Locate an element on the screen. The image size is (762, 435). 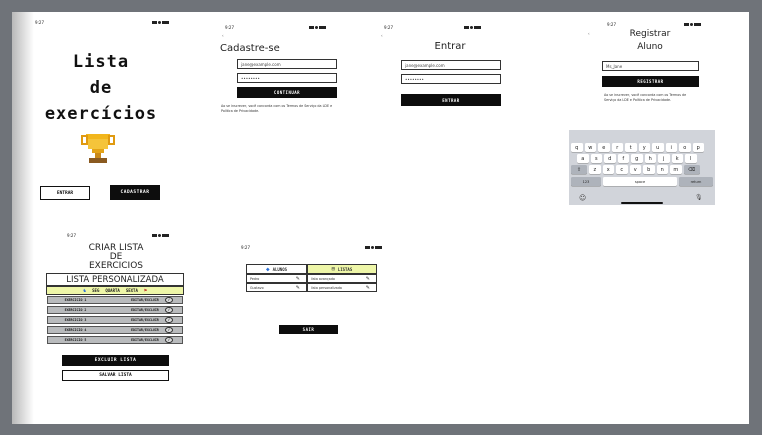
key-c: c is located at coordinates (622, 169).